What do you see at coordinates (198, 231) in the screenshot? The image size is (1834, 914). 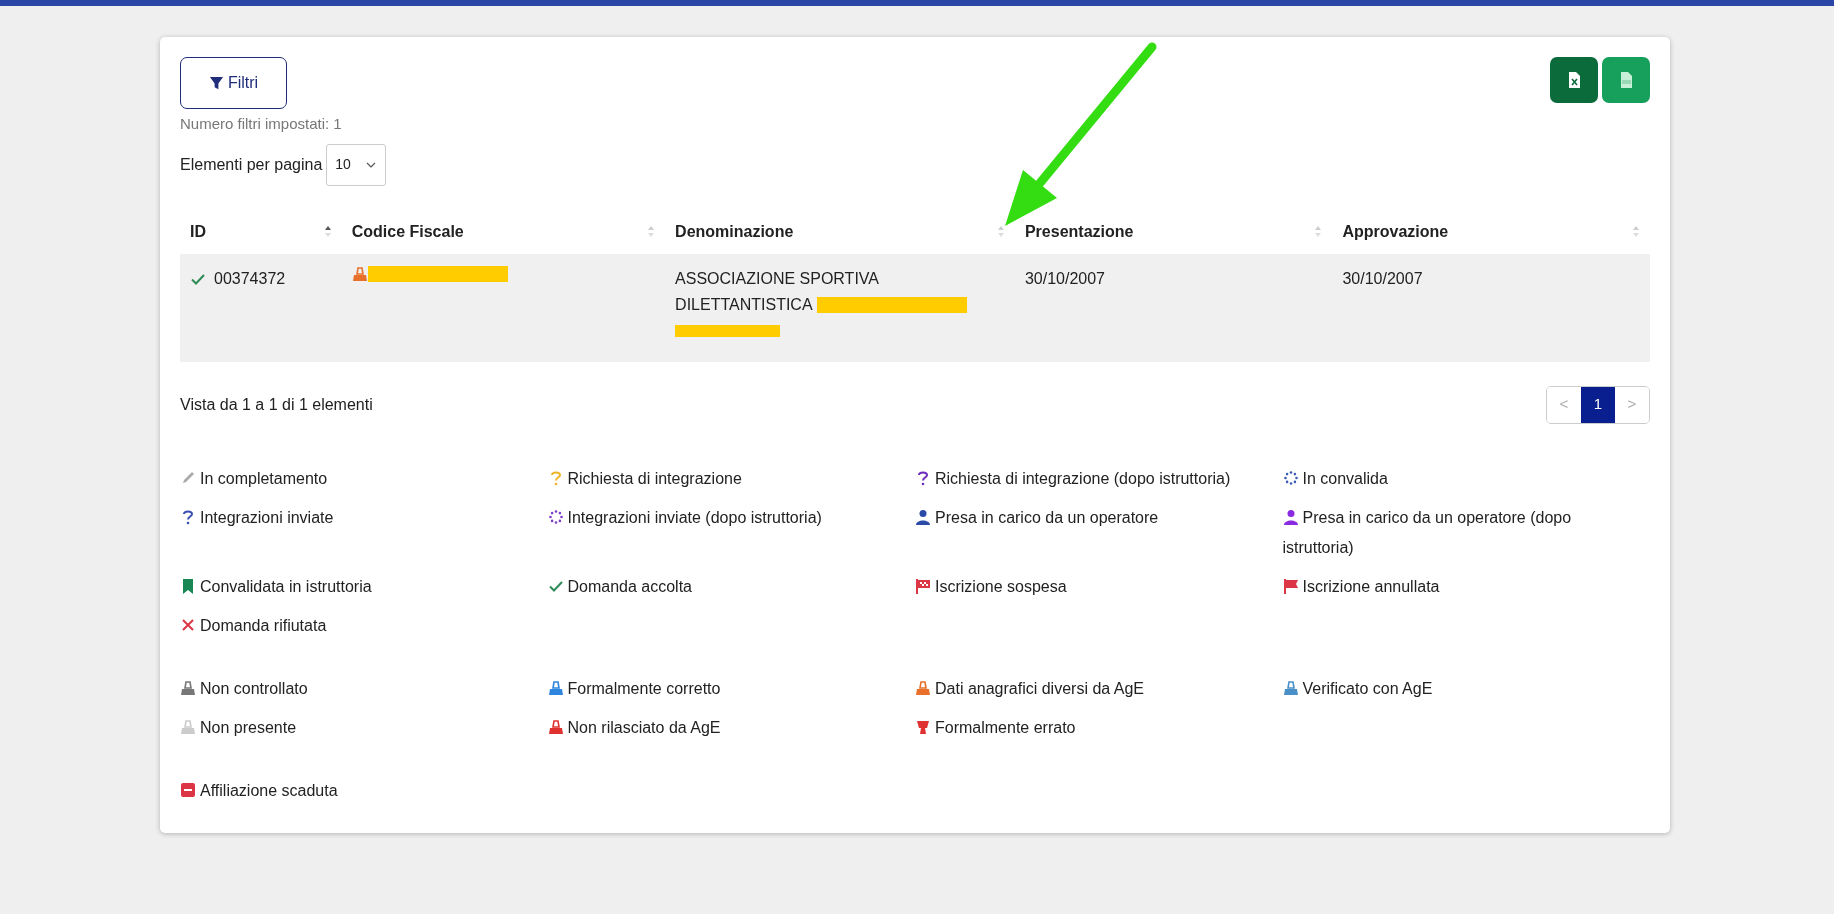 I see `column-header: ID` at bounding box center [198, 231].